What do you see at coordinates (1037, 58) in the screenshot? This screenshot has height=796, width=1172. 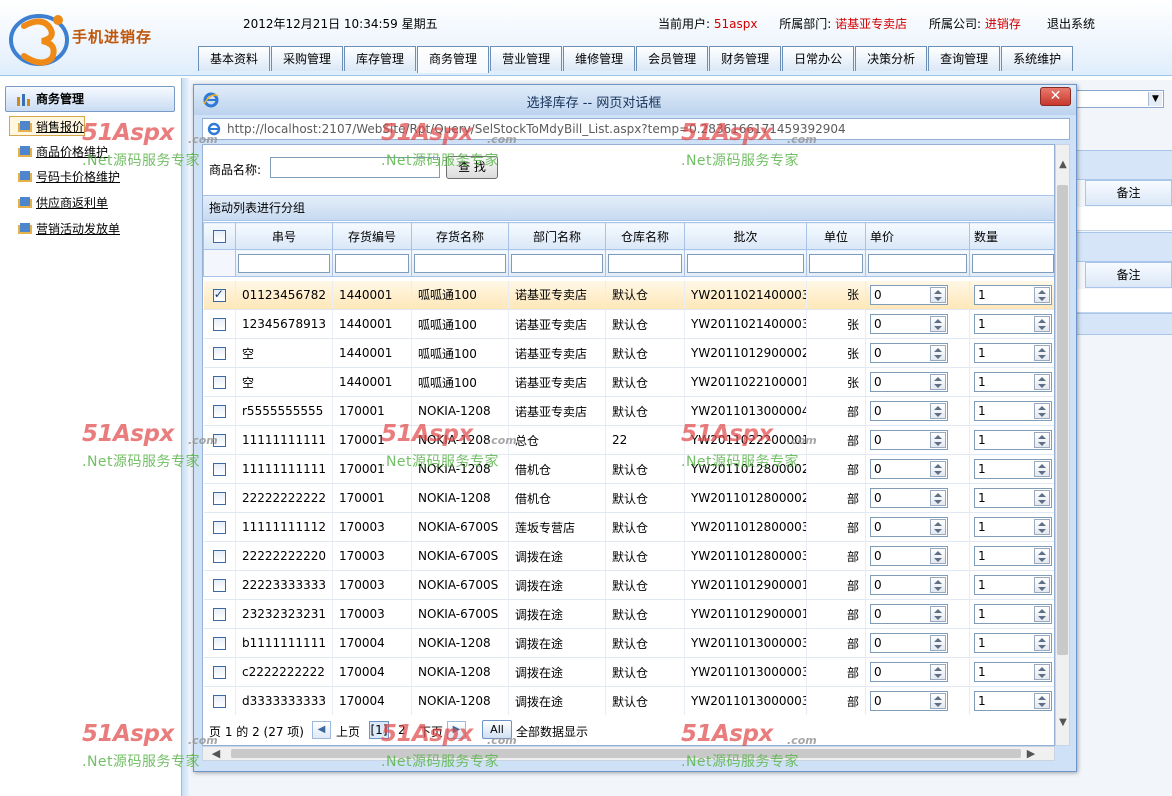 I see `tab-system: 系统维护` at bounding box center [1037, 58].